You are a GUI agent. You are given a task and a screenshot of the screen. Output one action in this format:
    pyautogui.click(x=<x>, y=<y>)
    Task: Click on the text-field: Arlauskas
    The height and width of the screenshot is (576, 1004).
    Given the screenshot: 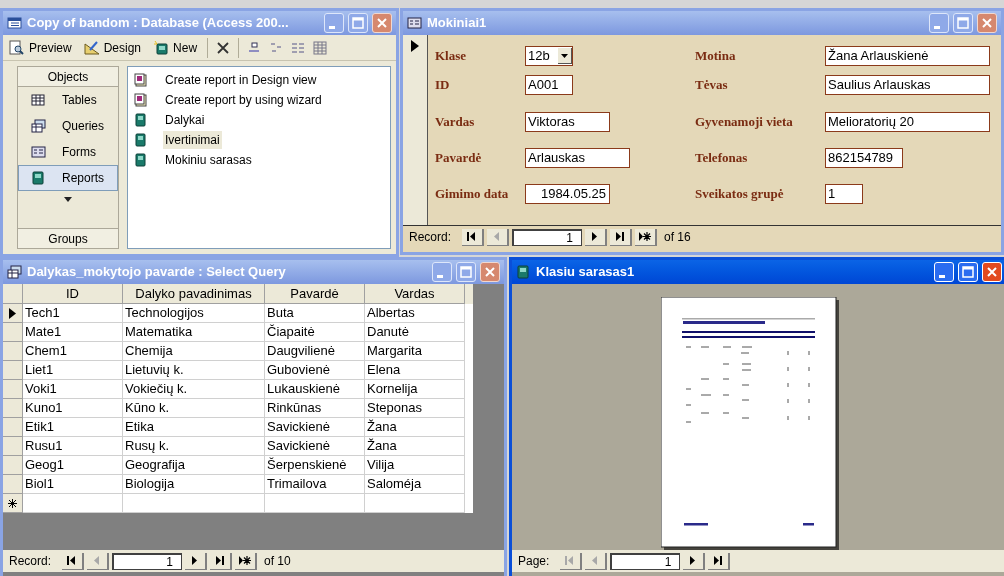 What is the action you would take?
    pyautogui.click(x=577, y=158)
    